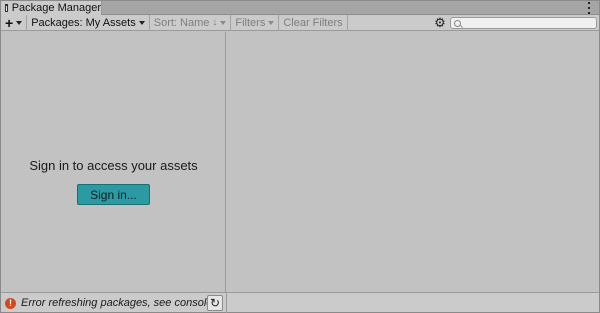 The height and width of the screenshot is (313, 600). I want to click on sort-dropdown: Sort: Name ↓, so click(191, 22).